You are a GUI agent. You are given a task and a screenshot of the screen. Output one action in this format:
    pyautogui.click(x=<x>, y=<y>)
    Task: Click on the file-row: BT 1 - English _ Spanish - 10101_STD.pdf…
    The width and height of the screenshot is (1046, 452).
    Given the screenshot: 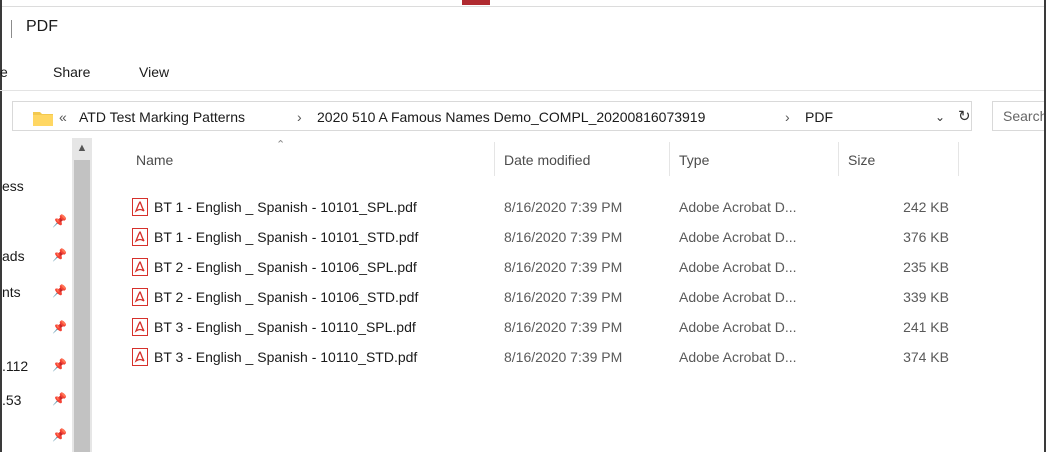 What is the action you would take?
    pyautogui.click(x=538, y=238)
    